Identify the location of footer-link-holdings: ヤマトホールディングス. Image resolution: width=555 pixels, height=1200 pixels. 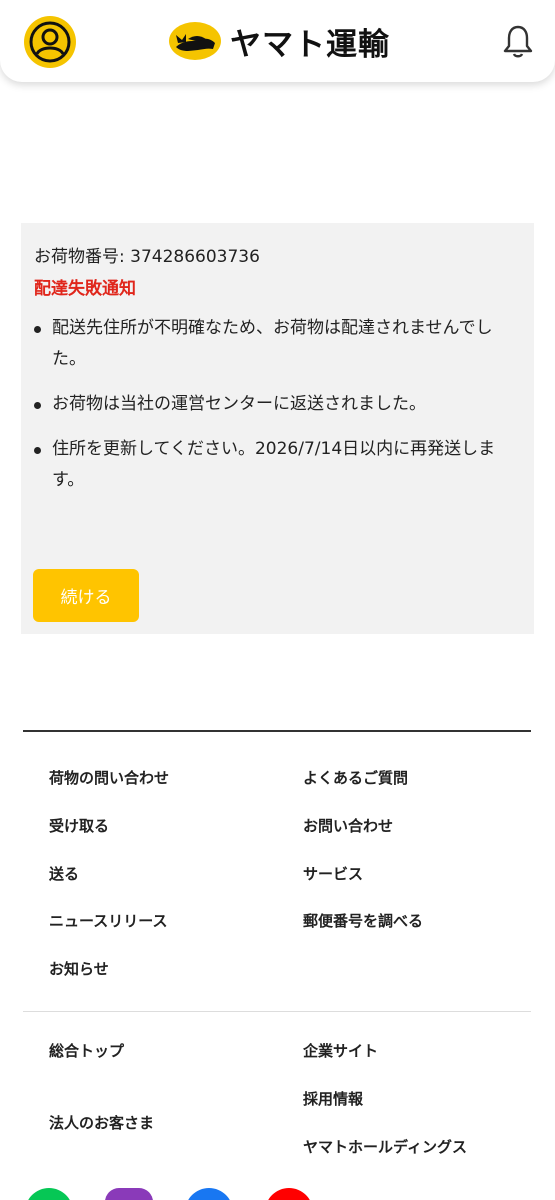
(385, 1146).